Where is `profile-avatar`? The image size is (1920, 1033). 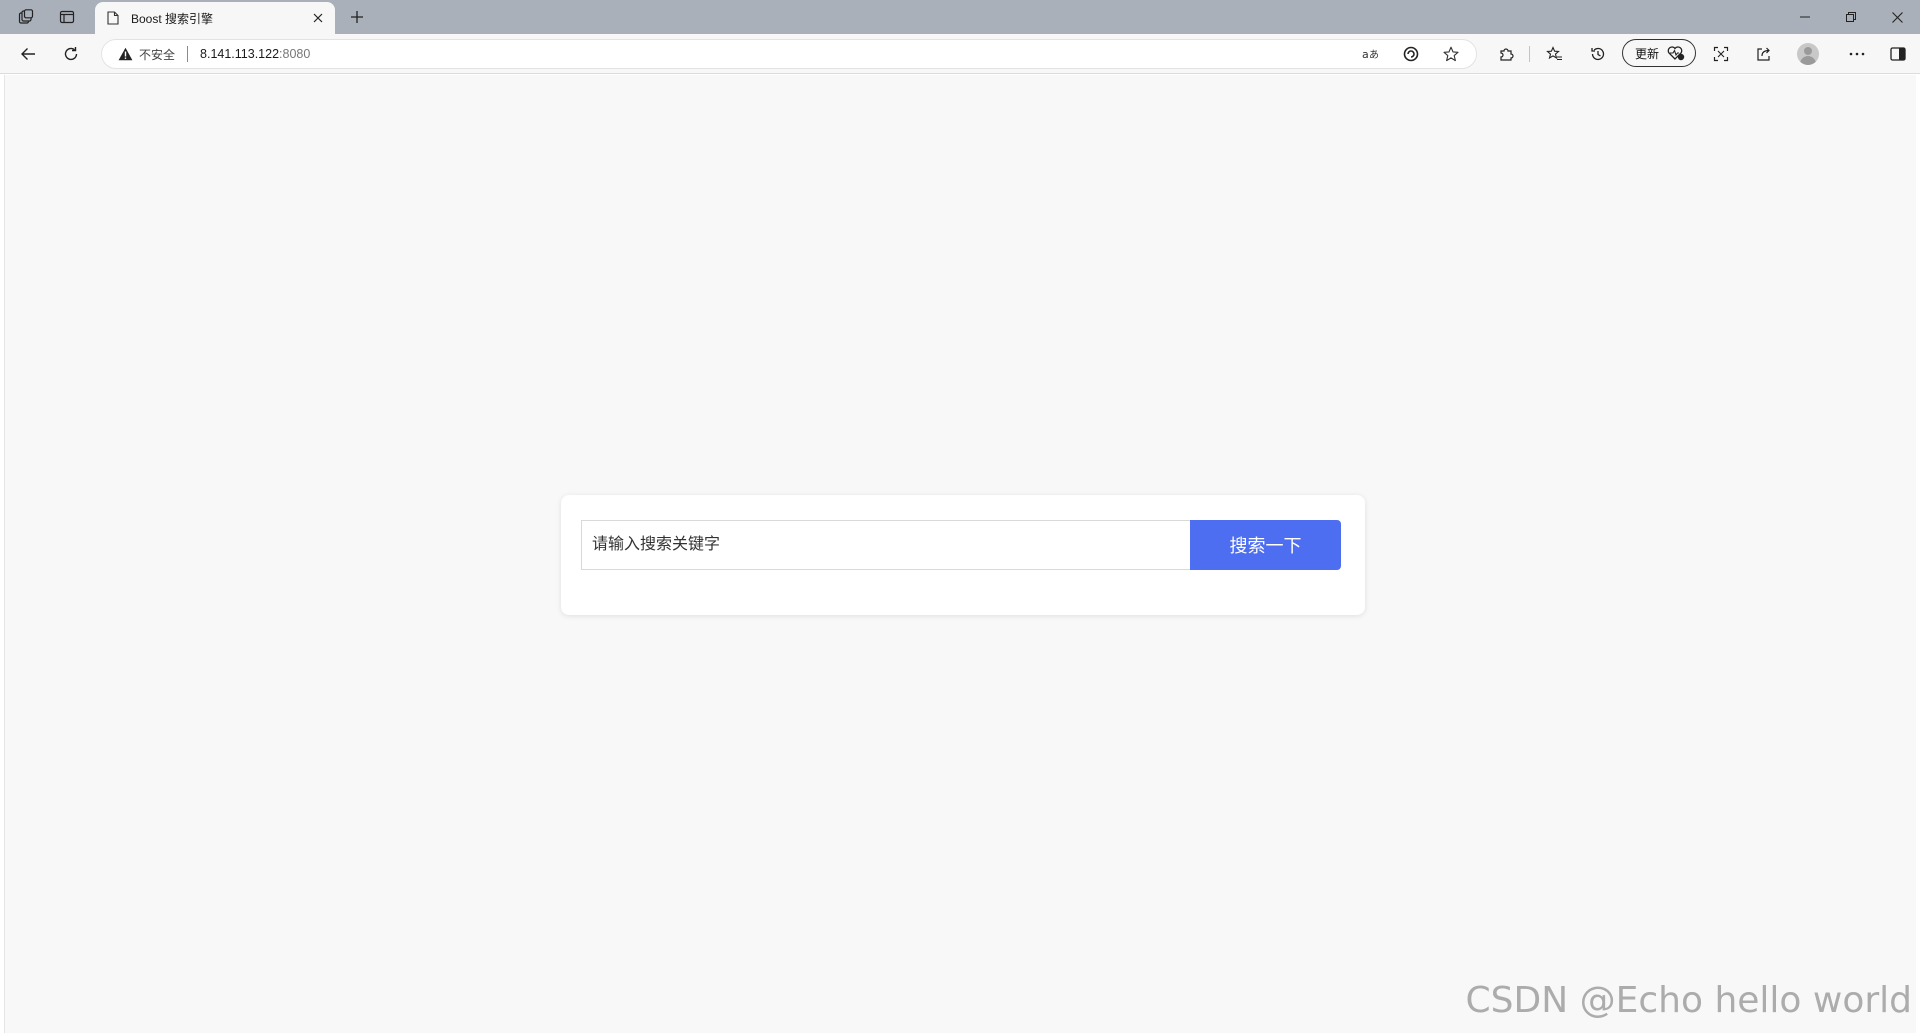
profile-avatar is located at coordinates (1808, 54).